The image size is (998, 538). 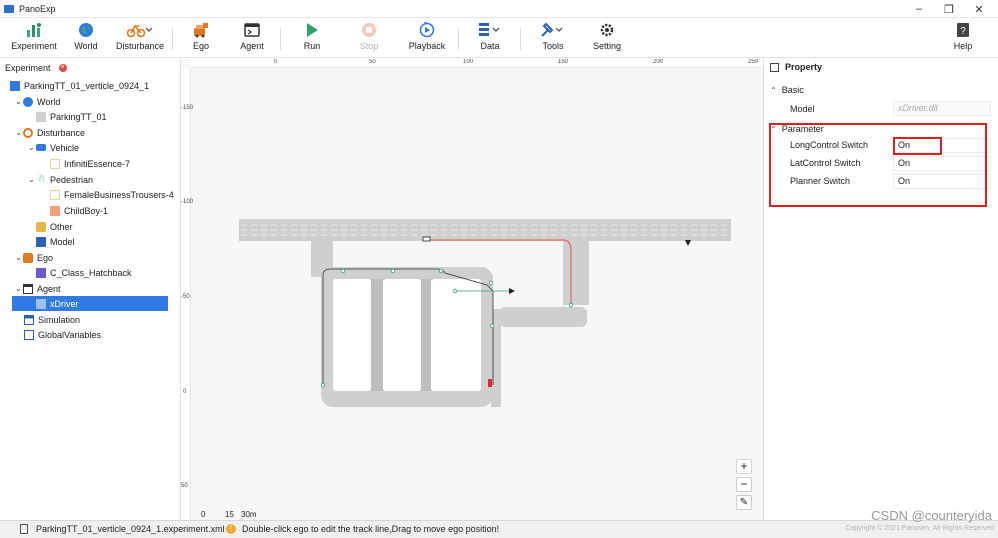 I want to click on tree-item-label: C_Class_Hatchback, so click(x=91, y=272).